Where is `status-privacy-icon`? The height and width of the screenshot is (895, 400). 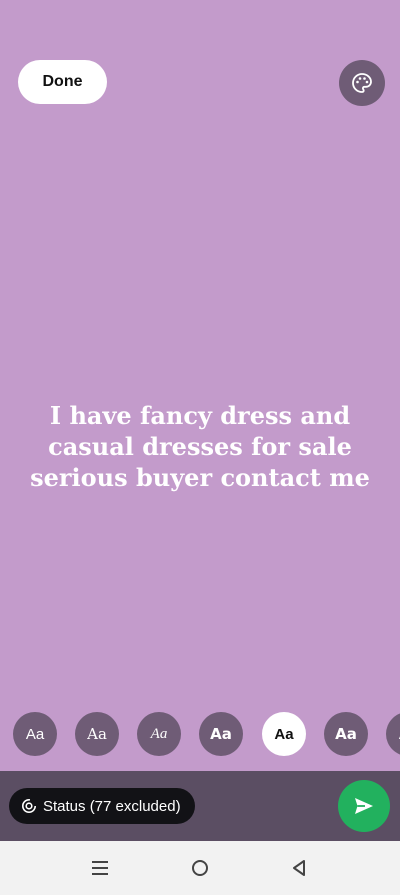 status-privacy-icon is located at coordinates (29, 806).